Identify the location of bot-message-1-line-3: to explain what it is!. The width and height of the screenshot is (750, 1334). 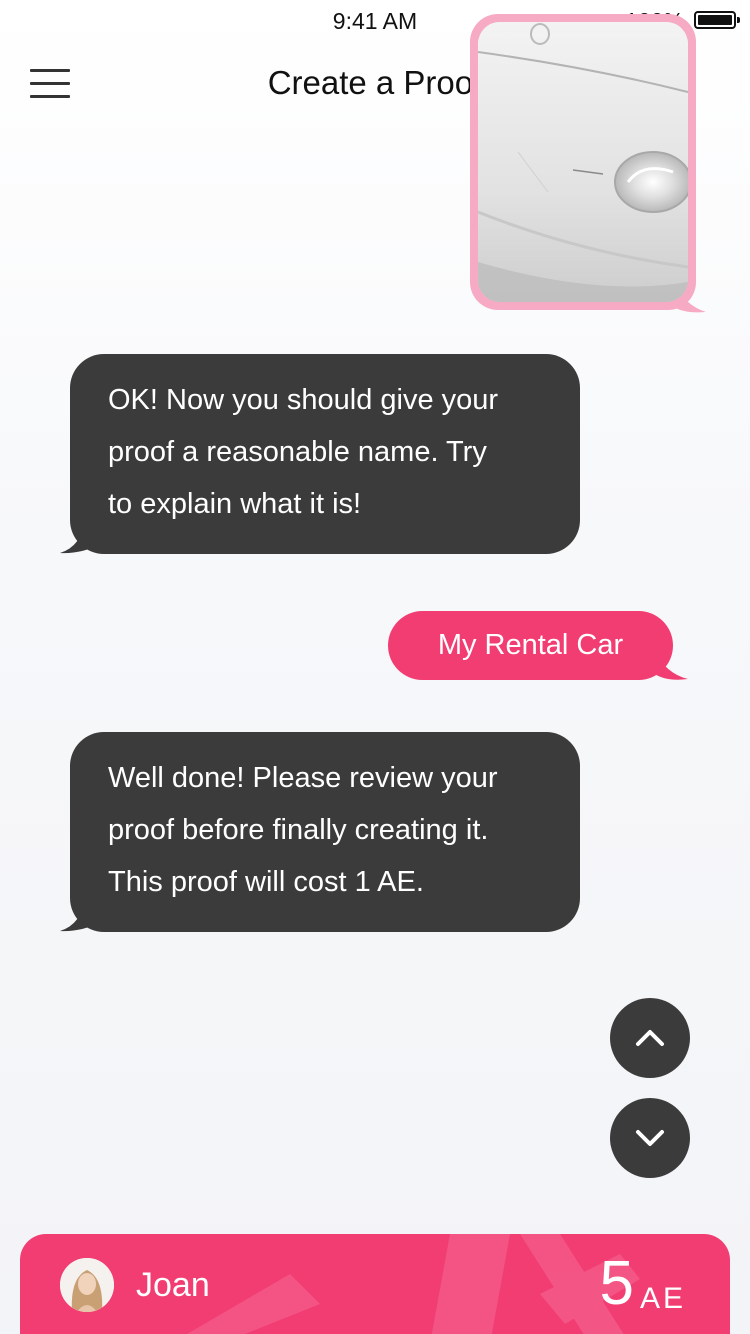
(235, 504).